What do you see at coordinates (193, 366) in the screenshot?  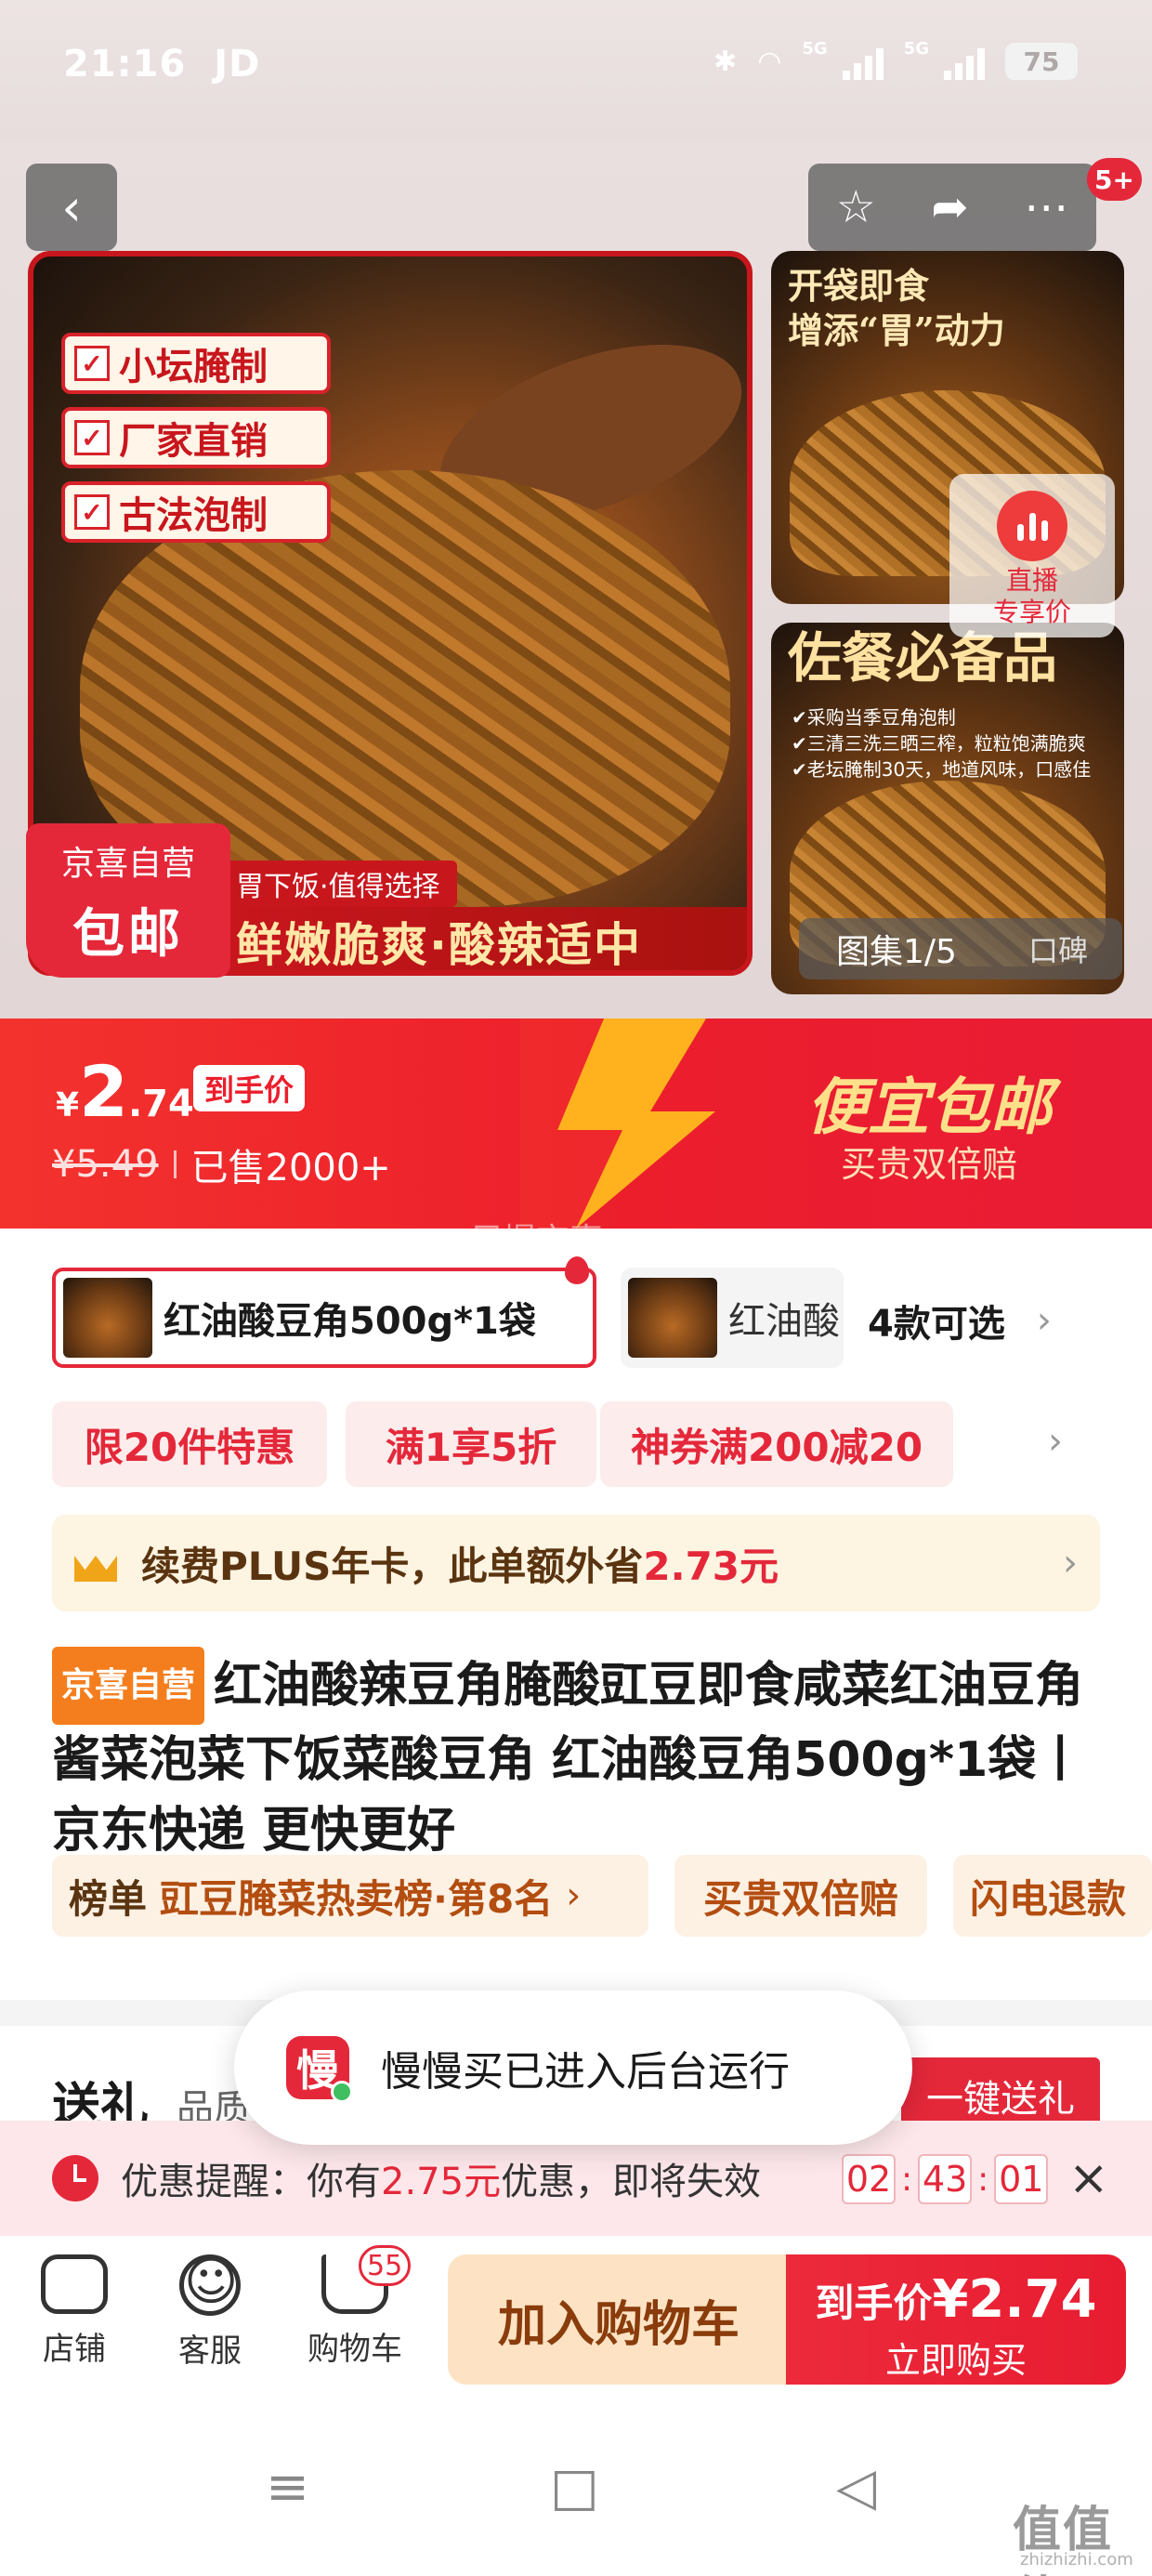 I see `feature-tag-text: 小坛腌制` at bounding box center [193, 366].